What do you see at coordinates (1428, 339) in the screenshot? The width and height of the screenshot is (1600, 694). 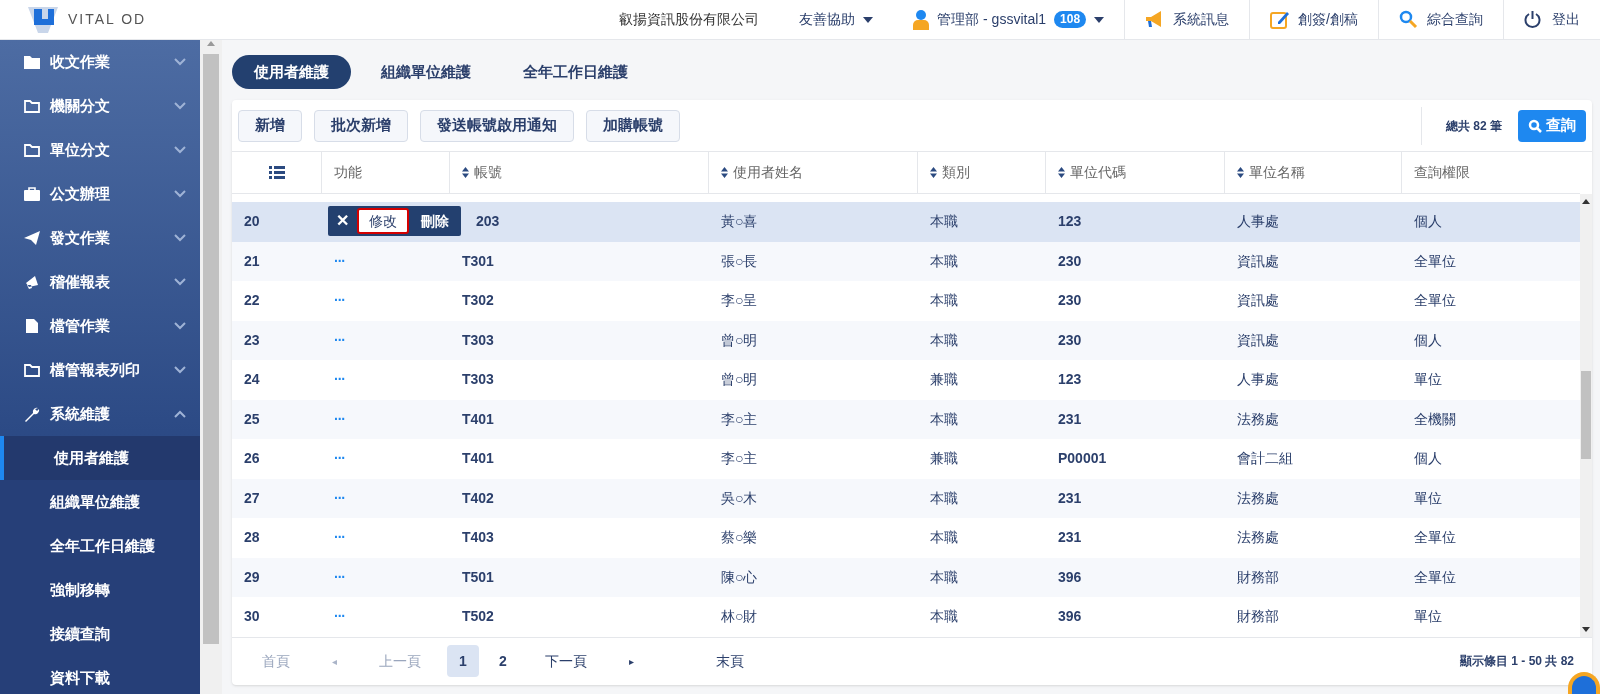 I see `table-cell: 個人` at bounding box center [1428, 339].